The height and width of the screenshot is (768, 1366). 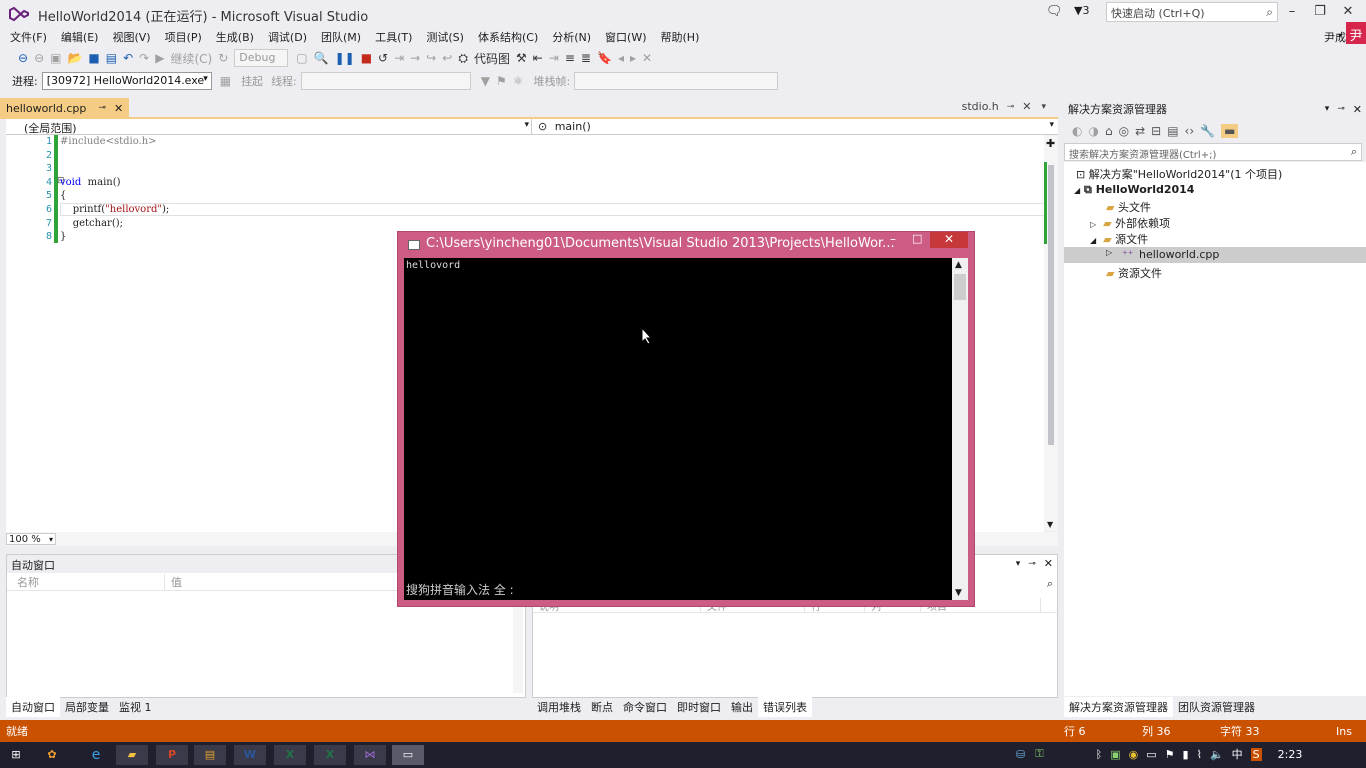 What do you see at coordinates (570, 58) in the screenshot?
I see `comment-icon: ≡` at bounding box center [570, 58].